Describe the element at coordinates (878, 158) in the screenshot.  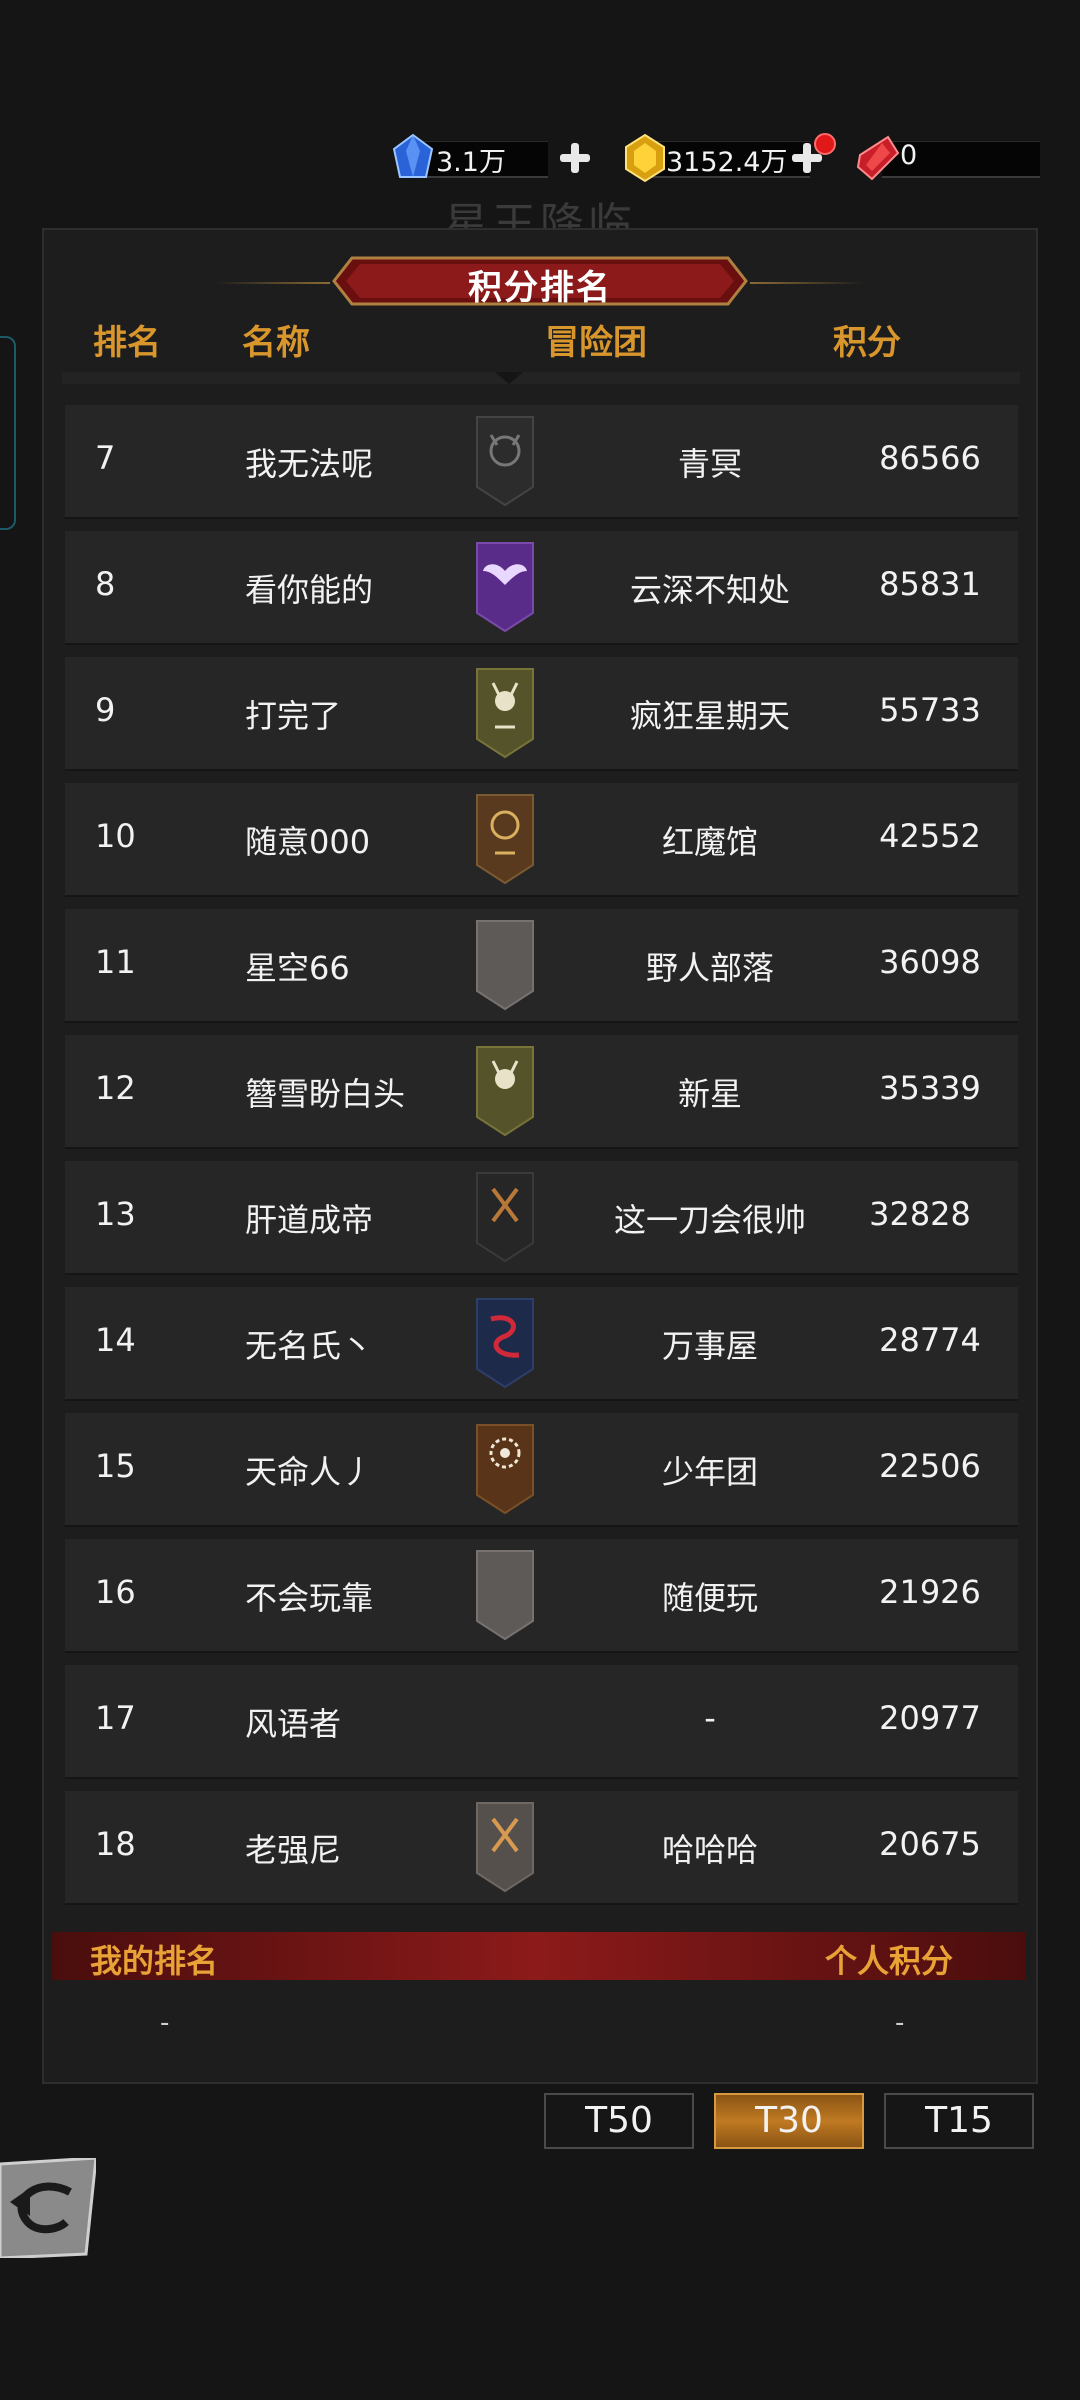
I see `red-crystal-icon` at that location.